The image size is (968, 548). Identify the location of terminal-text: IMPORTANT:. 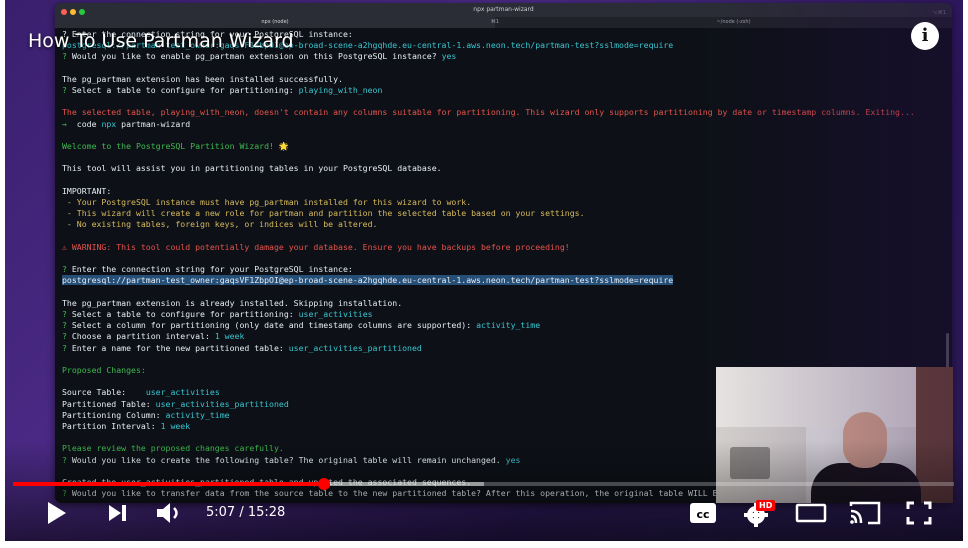
(87, 190).